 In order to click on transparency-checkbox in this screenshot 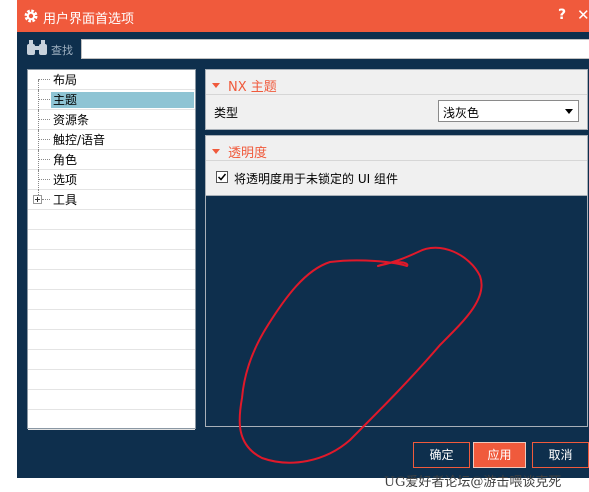, I will do `click(222, 177)`.